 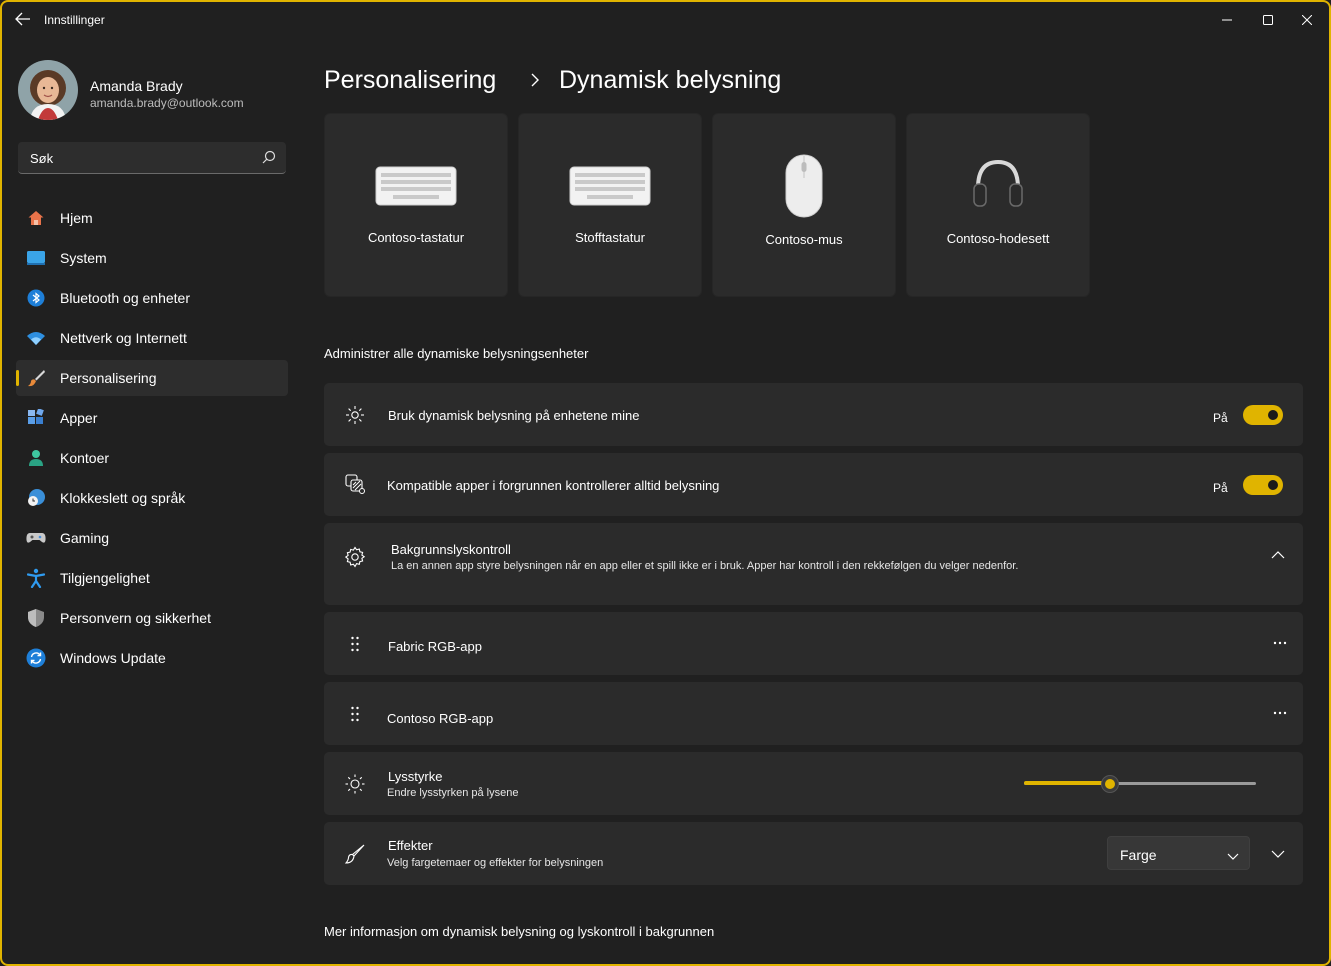 What do you see at coordinates (1140, 784) in the screenshot?
I see `brightness-slider` at bounding box center [1140, 784].